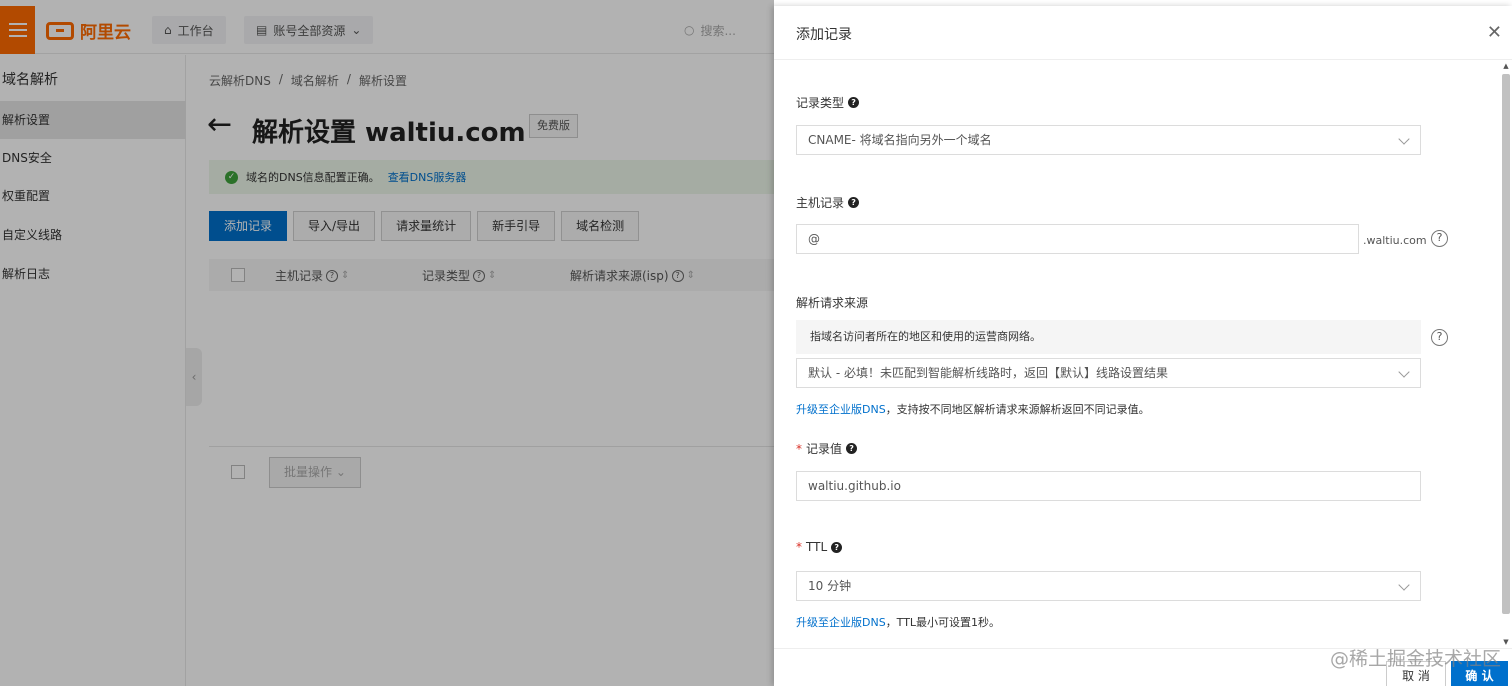  I want to click on source-label-text: 解析请求来源, so click(832, 303).